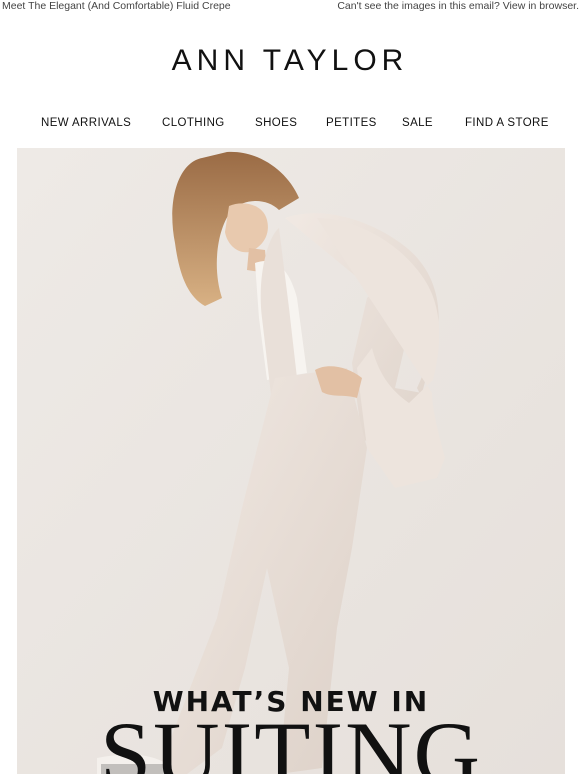 This screenshot has height=774, width=580. Describe the element at coordinates (86, 123) in the screenshot. I see `nav-new-arrivals: NEW ARRIVALS` at that location.